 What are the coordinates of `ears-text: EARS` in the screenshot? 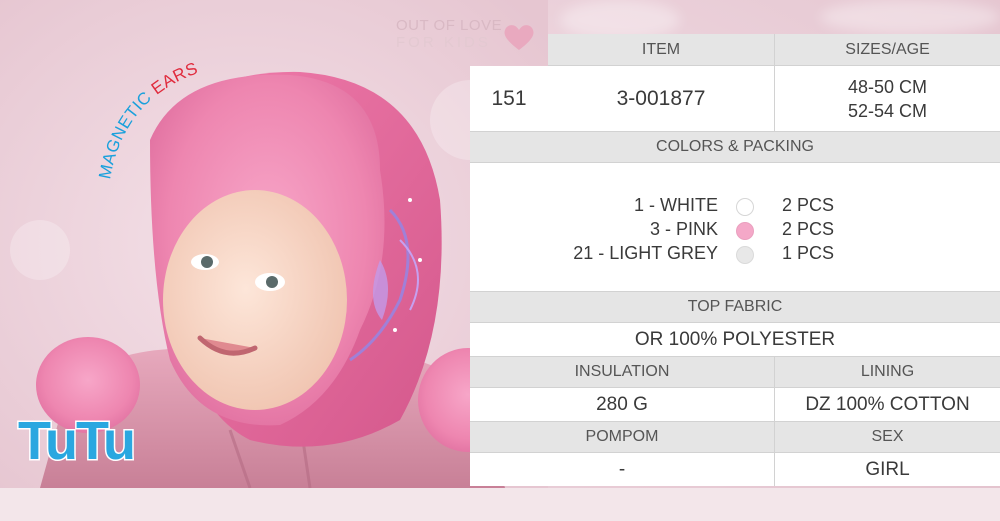 It's located at (174, 78).